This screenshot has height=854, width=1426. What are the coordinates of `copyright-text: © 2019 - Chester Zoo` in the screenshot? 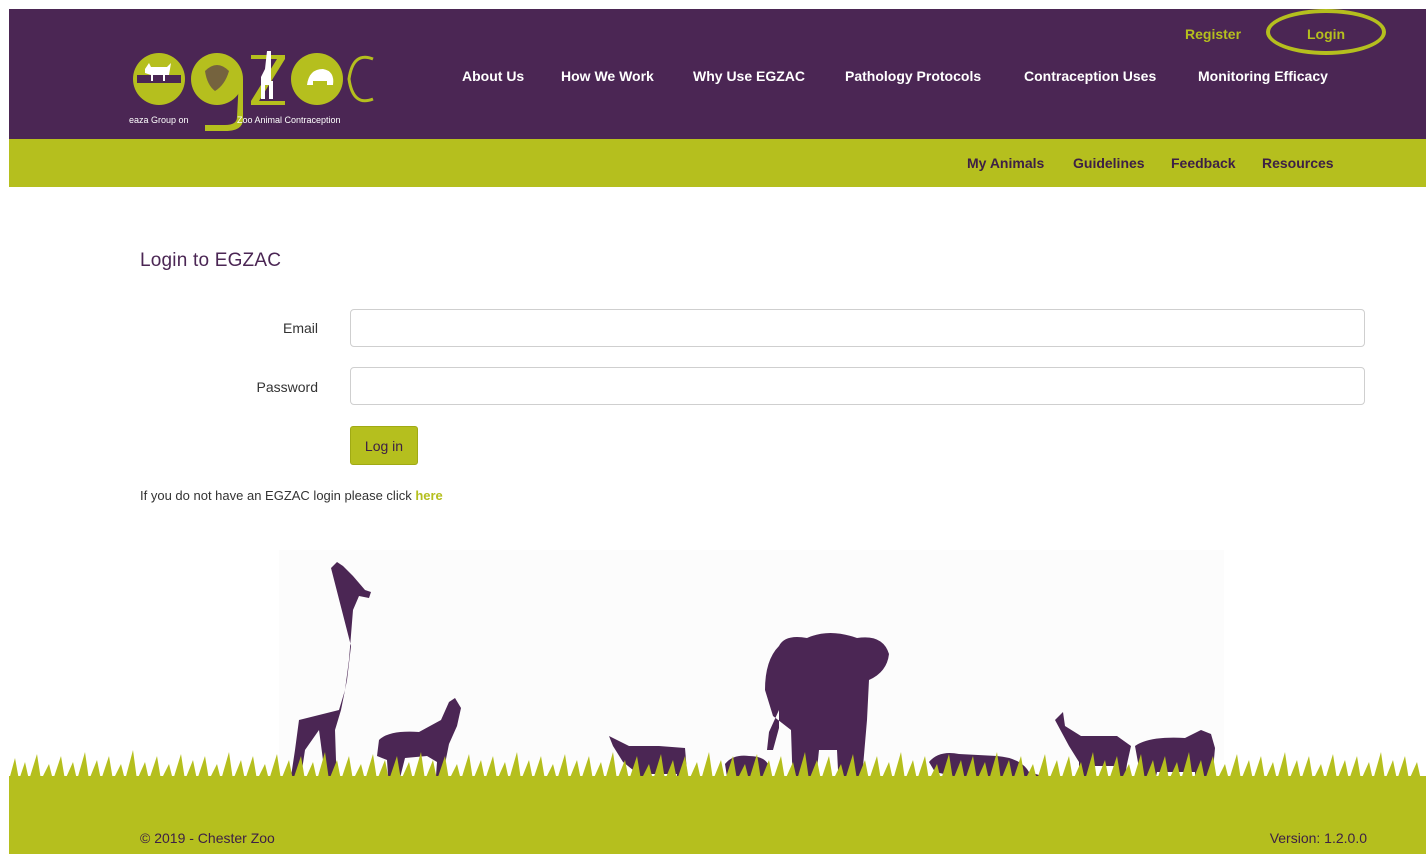 It's located at (207, 838).